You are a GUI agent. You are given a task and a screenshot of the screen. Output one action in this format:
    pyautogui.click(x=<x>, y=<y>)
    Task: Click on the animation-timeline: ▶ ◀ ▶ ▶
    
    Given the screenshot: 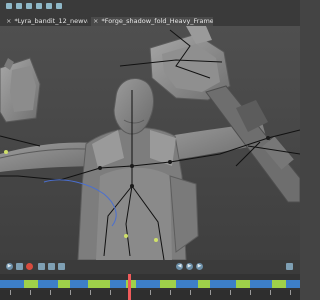 What is the action you would take?
    pyautogui.click(x=150, y=280)
    